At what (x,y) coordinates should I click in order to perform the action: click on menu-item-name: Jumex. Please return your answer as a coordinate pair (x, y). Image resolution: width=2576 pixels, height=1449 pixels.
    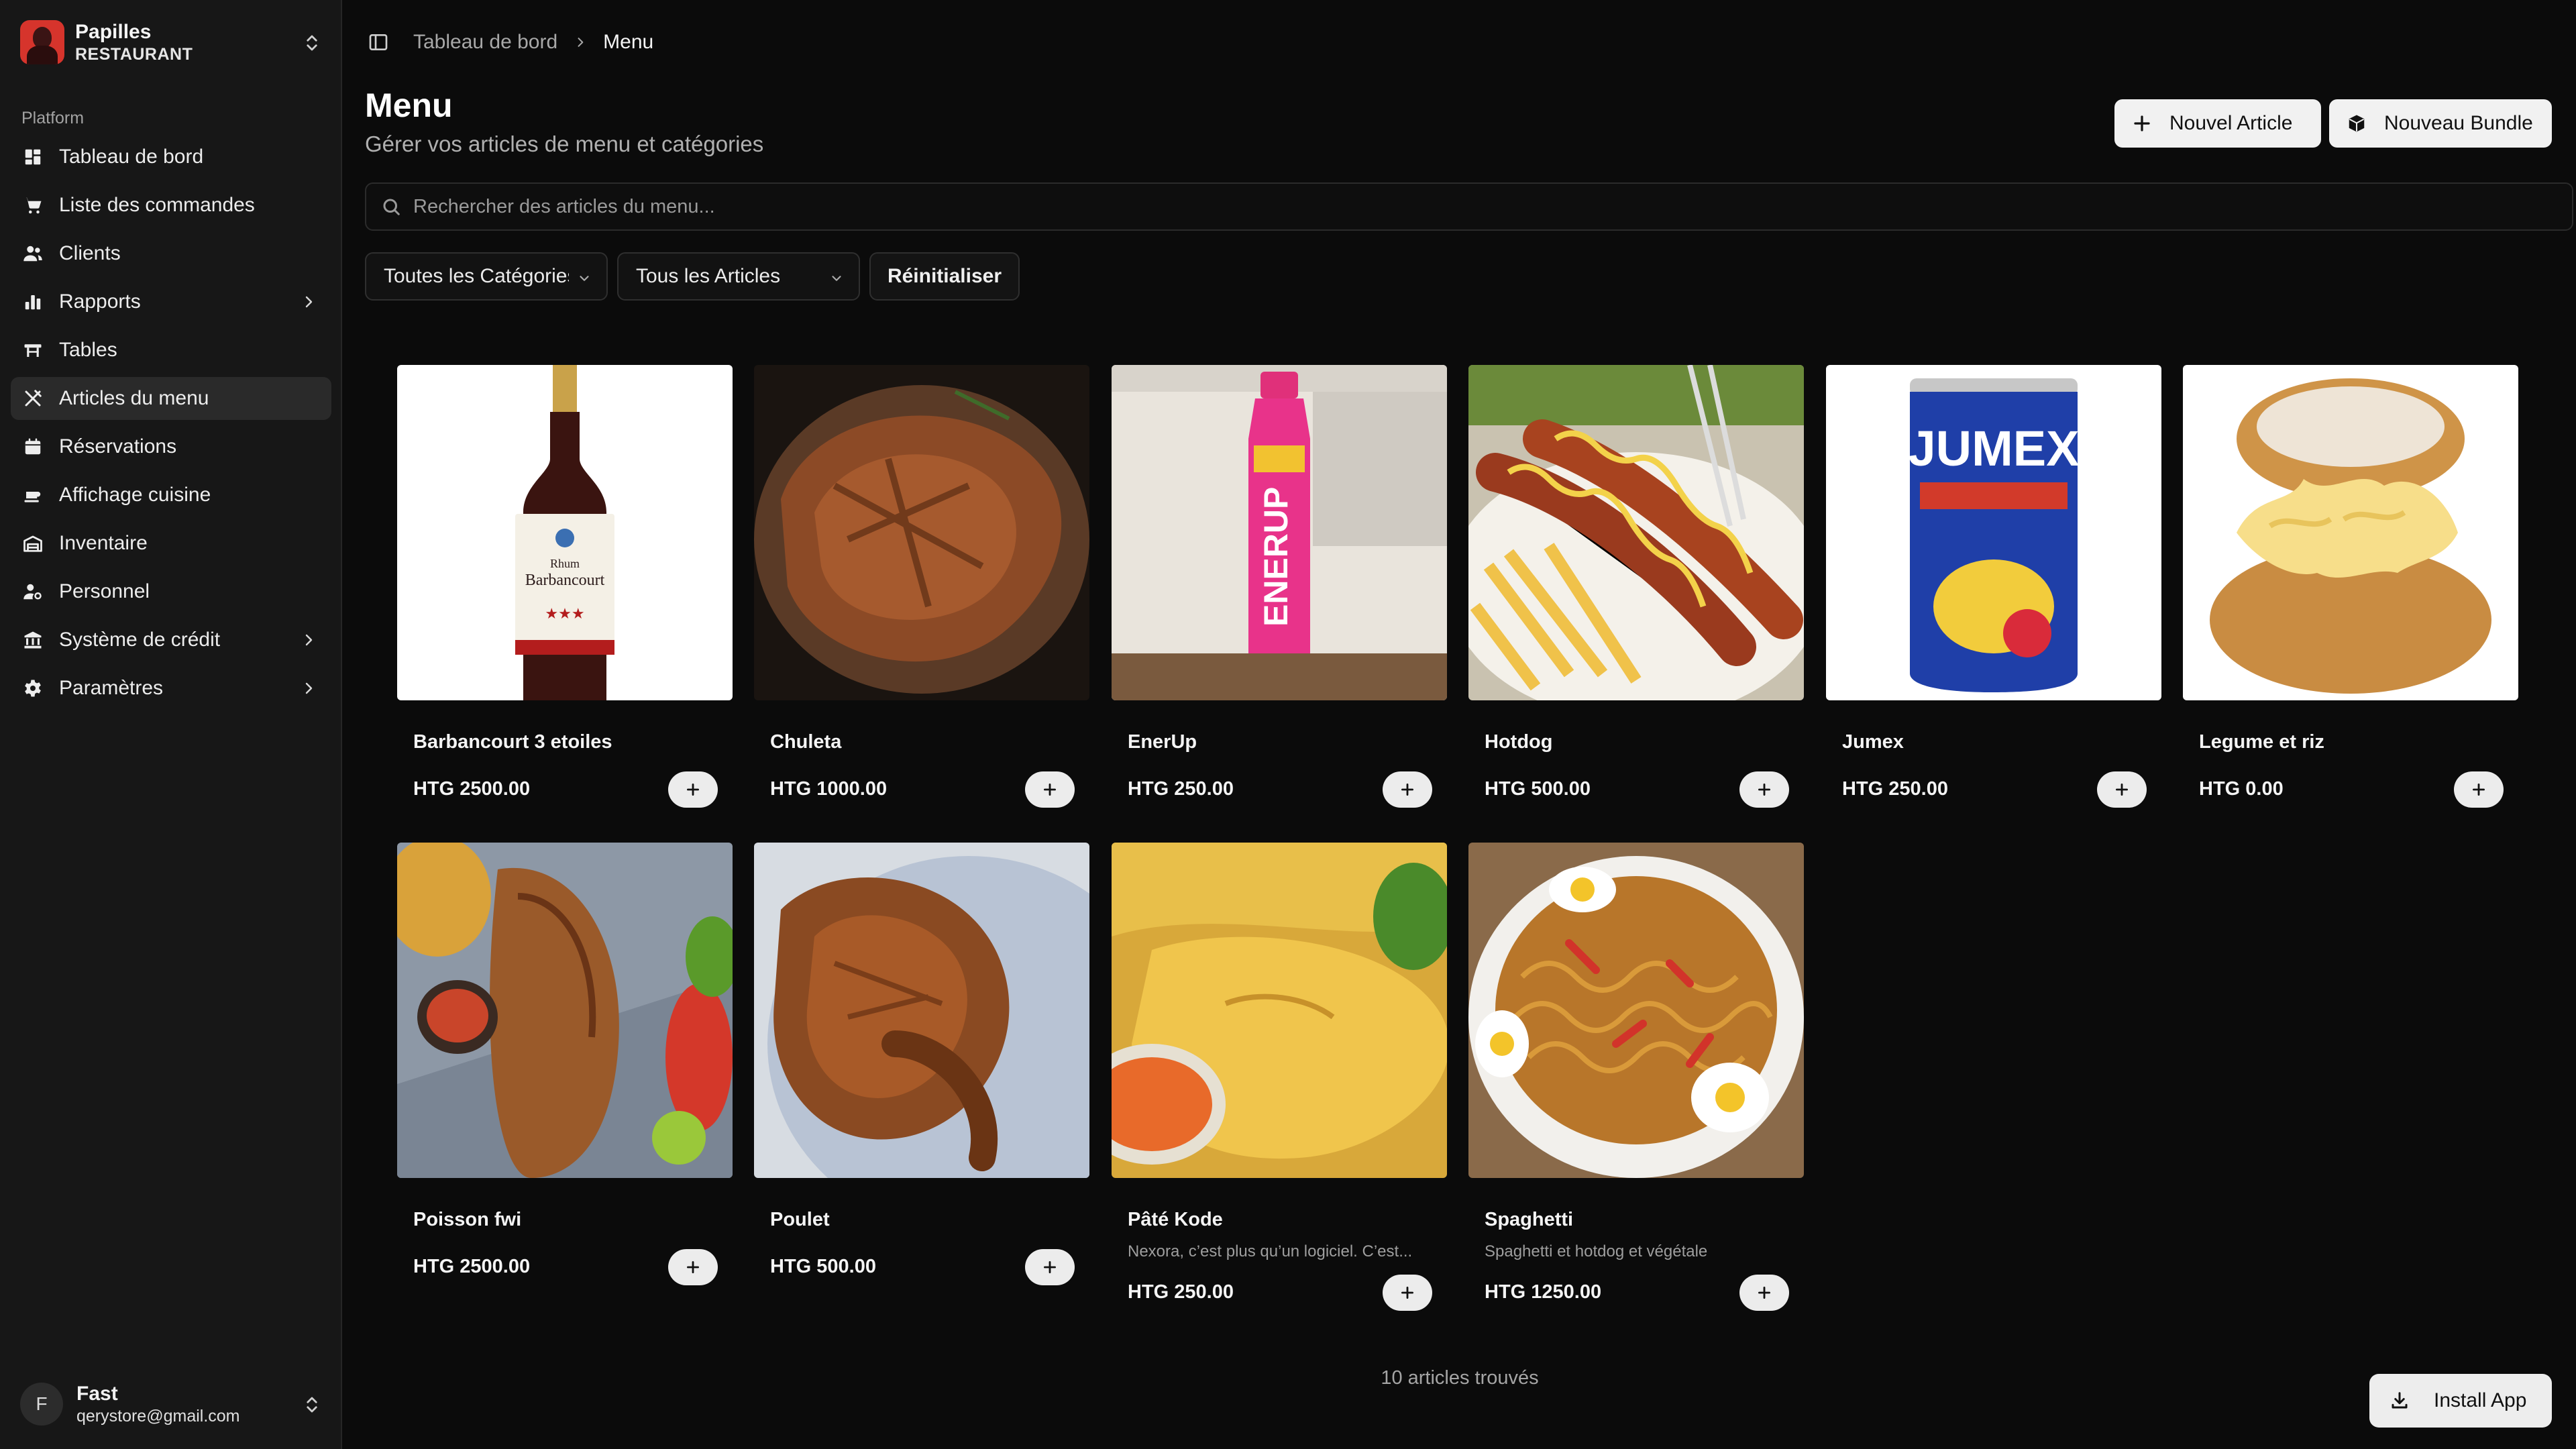
    Looking at the image, I should click on (1873, 742).